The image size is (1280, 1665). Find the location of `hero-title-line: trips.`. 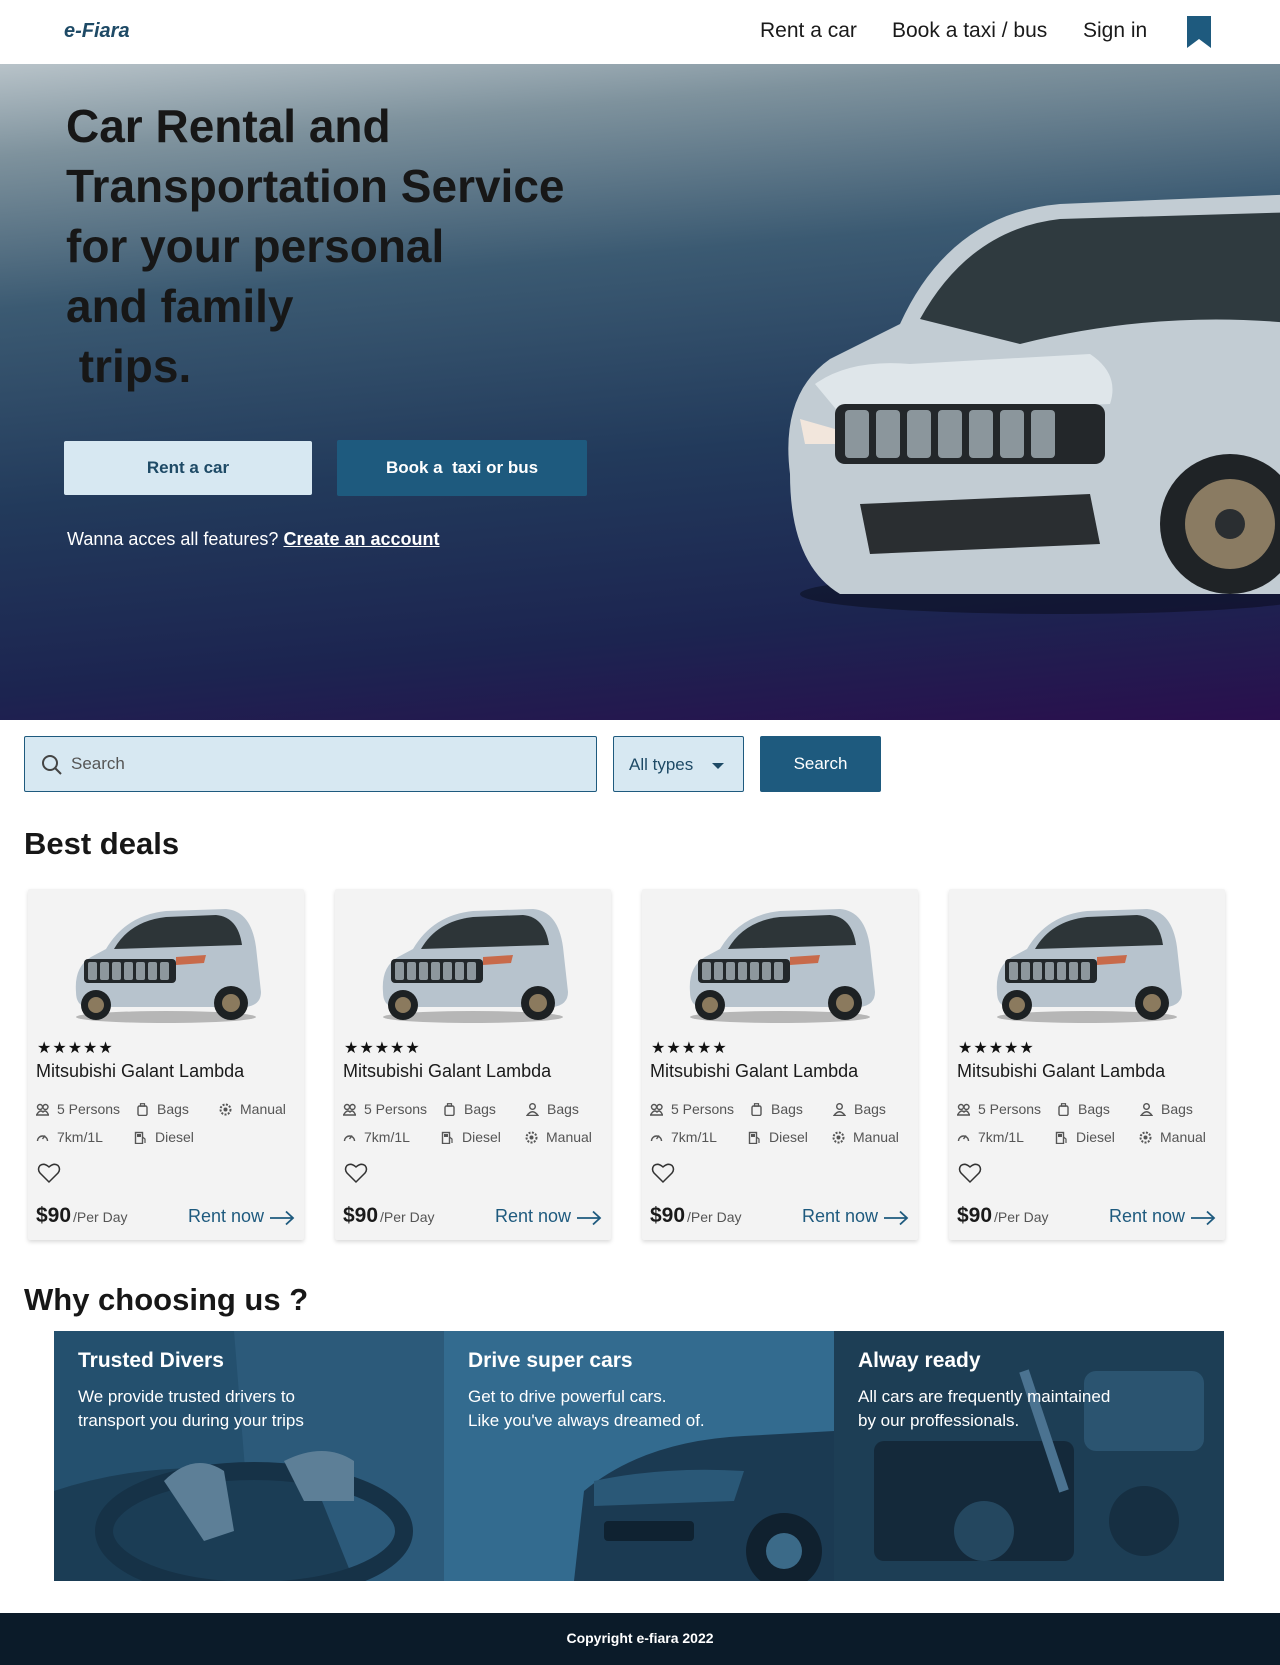

hero-title-line: trips. is located at coordinates (129, 366).